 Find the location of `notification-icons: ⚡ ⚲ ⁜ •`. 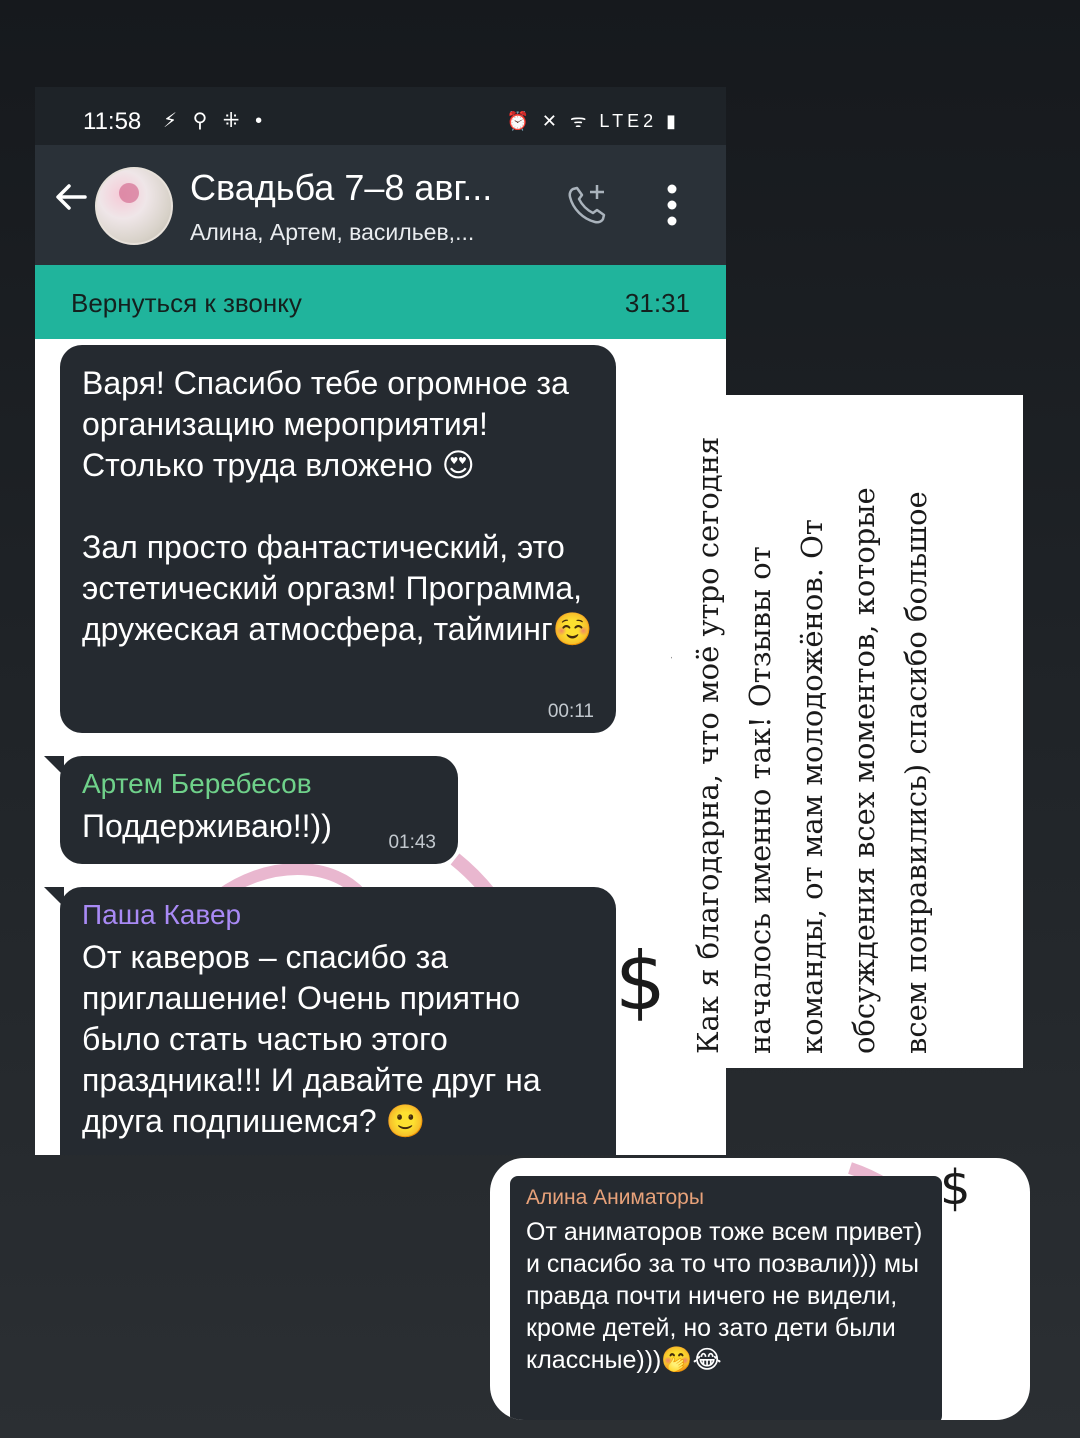

notification-icons: ⚡ ⚲ ⁜ • is located at coordinates (215, 121).